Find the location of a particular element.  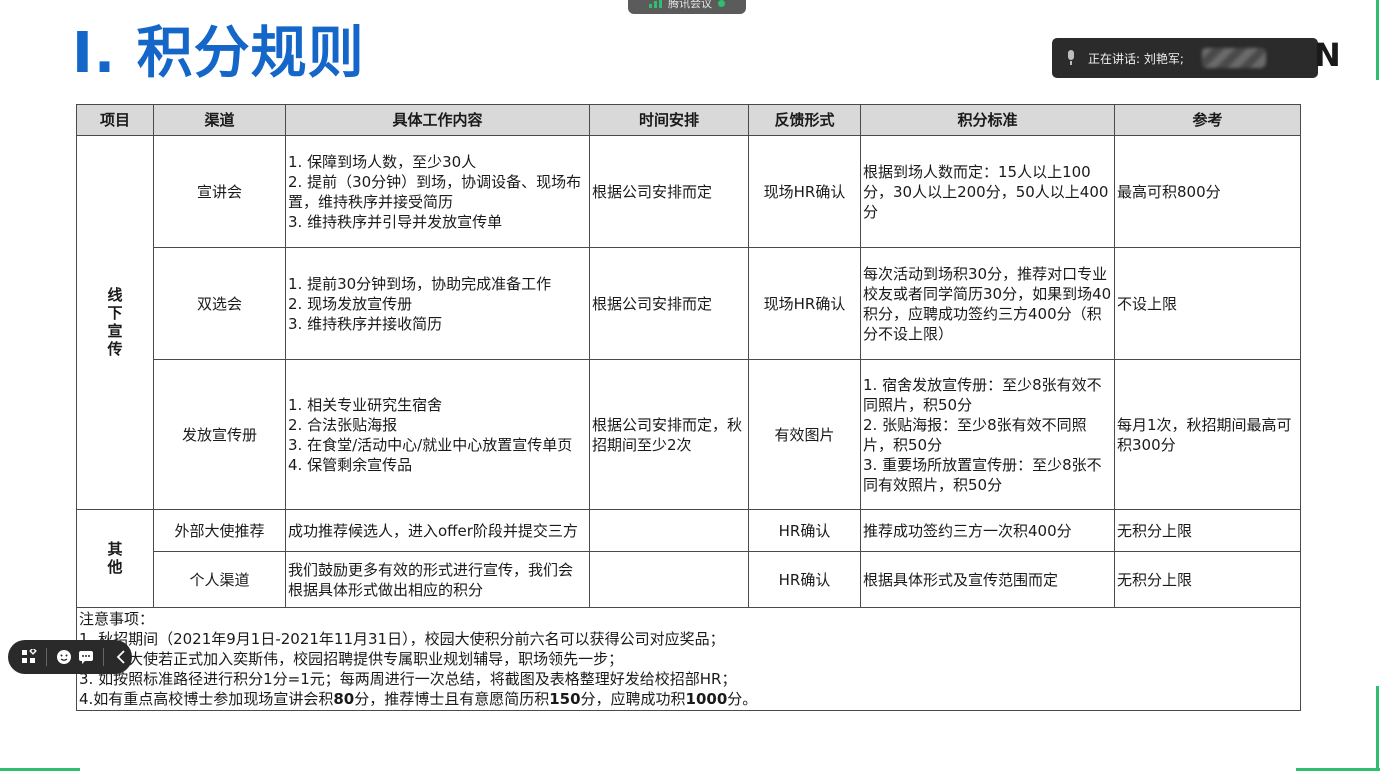

feedback-cell: 有效图片 is located at coordinates (804, 434).